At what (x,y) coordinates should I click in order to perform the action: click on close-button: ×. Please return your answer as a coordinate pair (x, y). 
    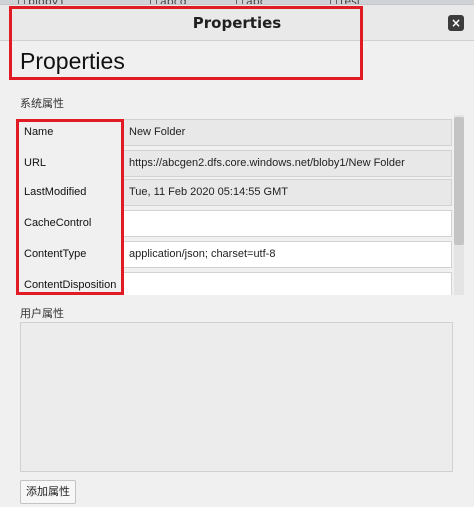
    Looking at the image, I should click on (456, 23).